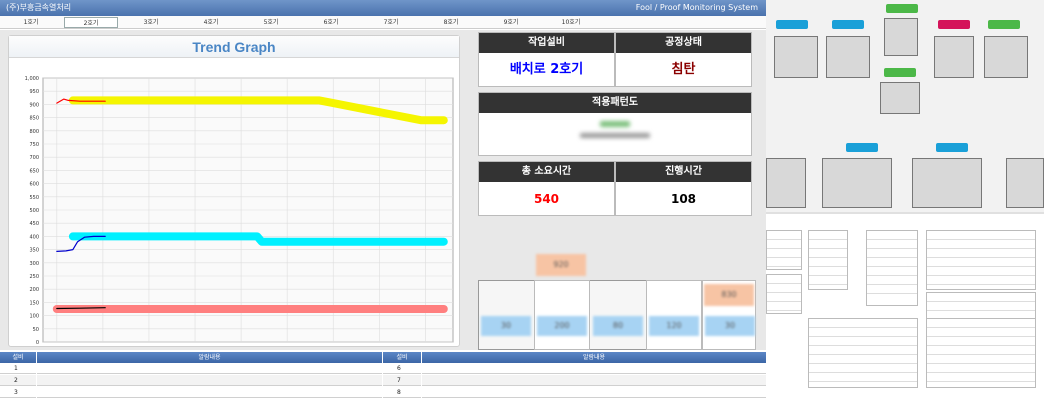  Describe the element at coordinates (506, 326) in the screenshot. I see `diagram-seg-1: 30` at that location.